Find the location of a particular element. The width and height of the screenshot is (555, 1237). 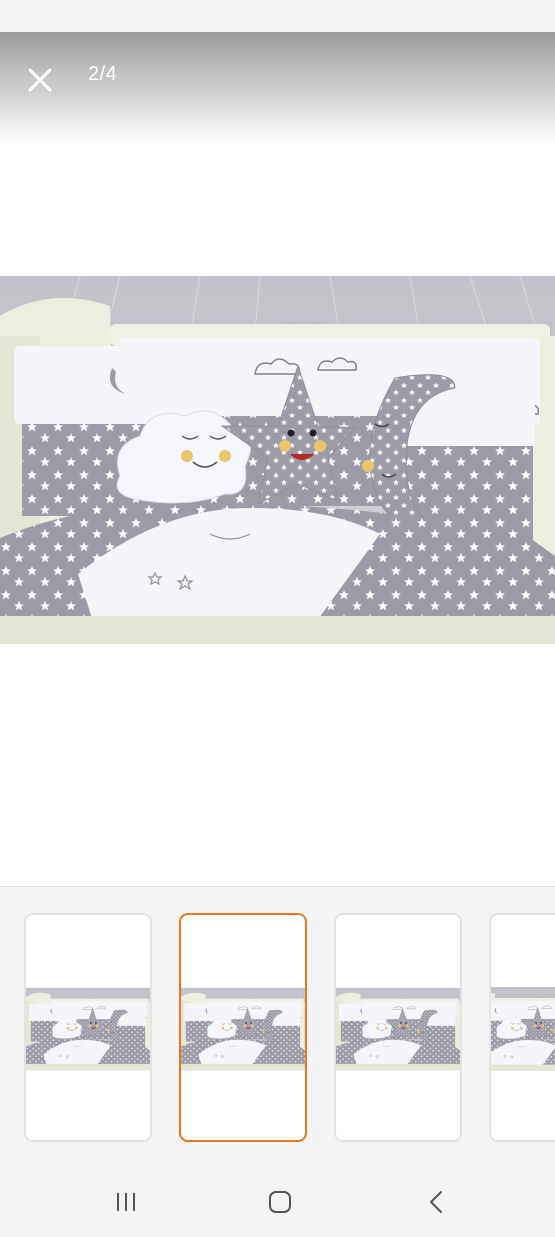

image-counter: 2/4 is located at coordinates (103, 74).